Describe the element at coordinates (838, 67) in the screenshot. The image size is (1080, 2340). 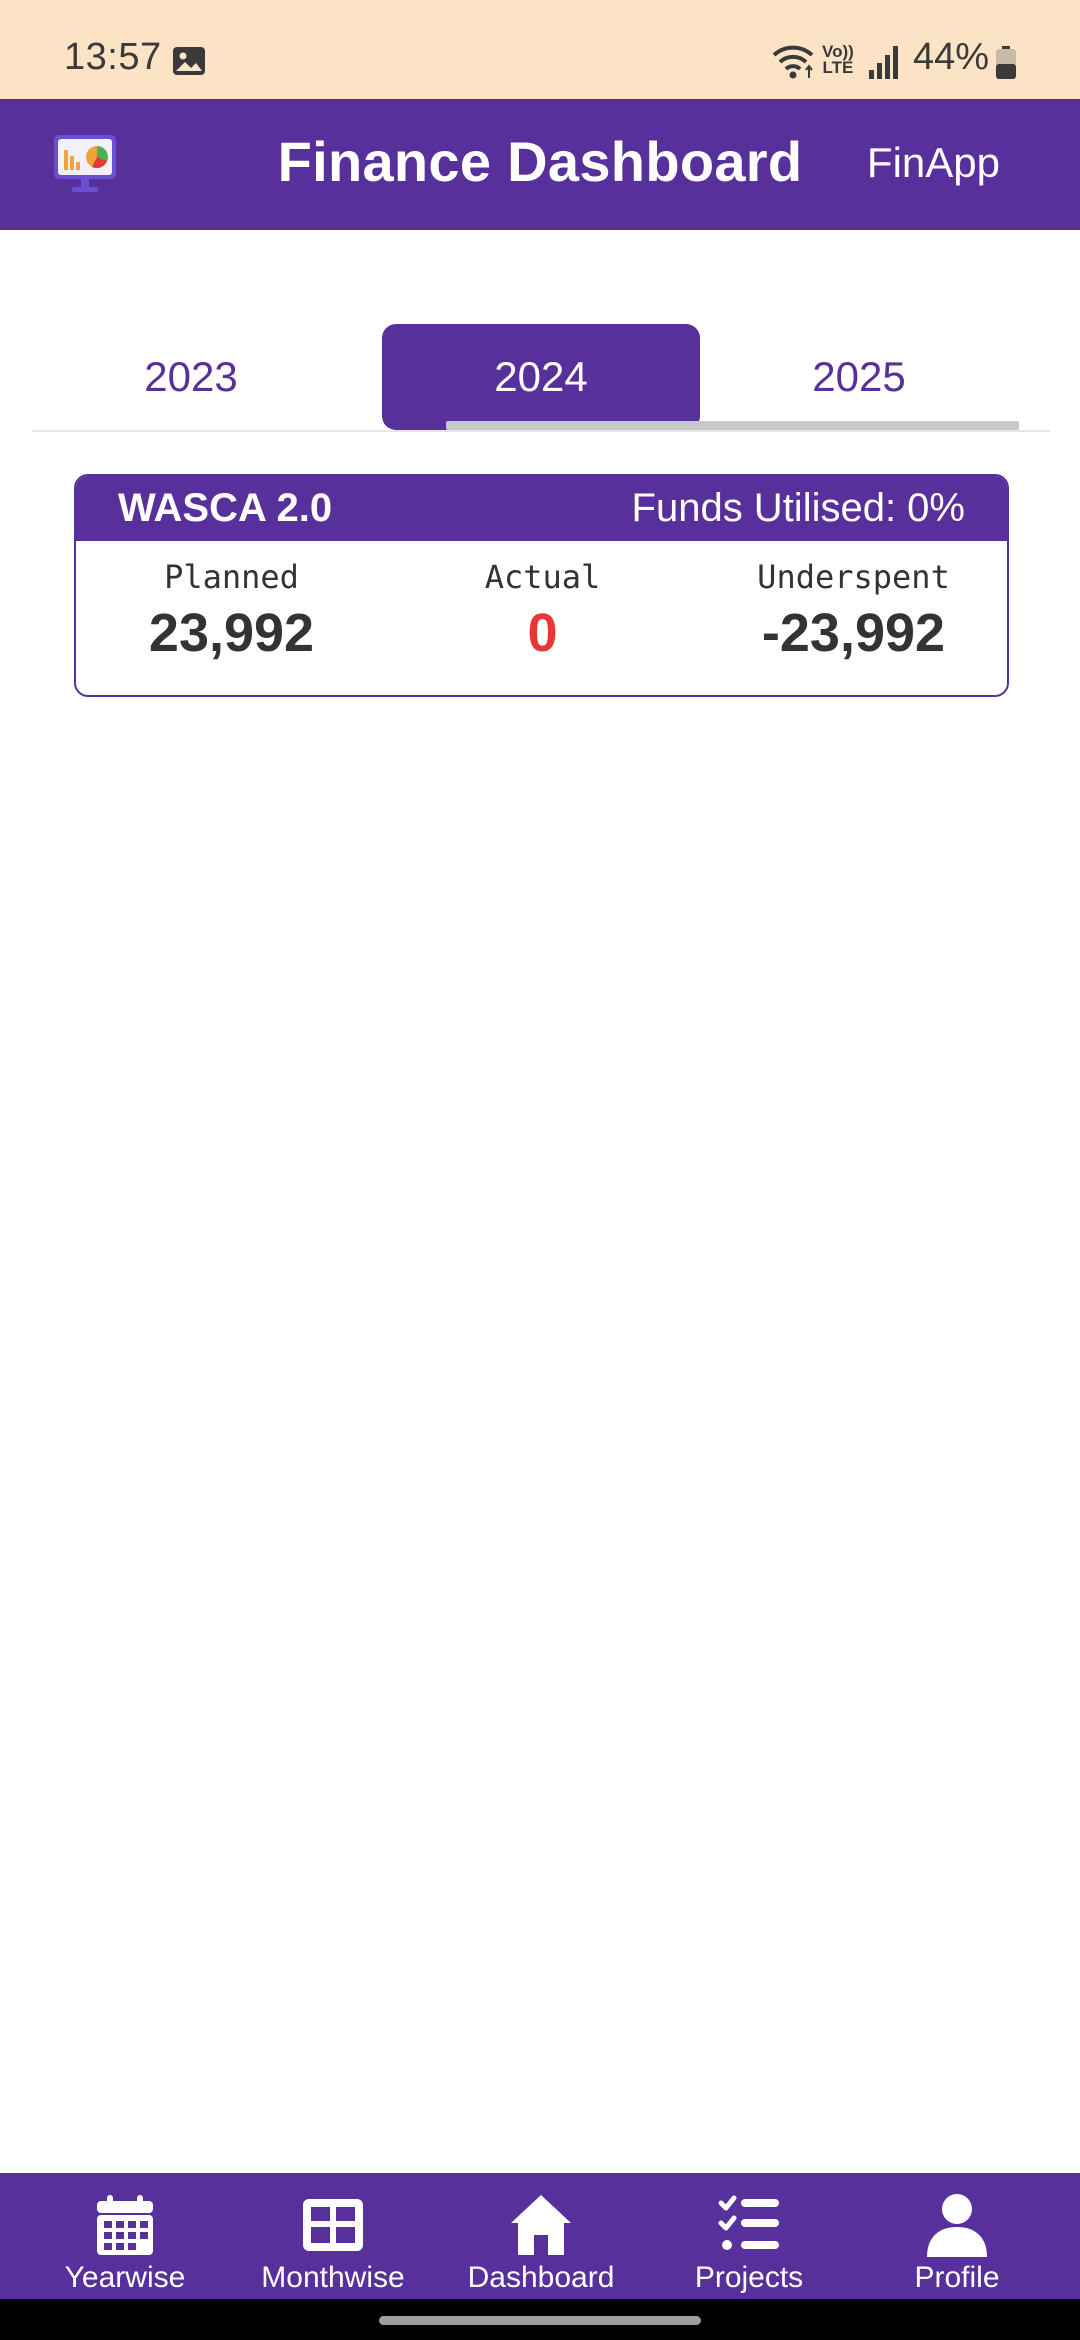
I see `volte-bottom-text: LTE` at that location.